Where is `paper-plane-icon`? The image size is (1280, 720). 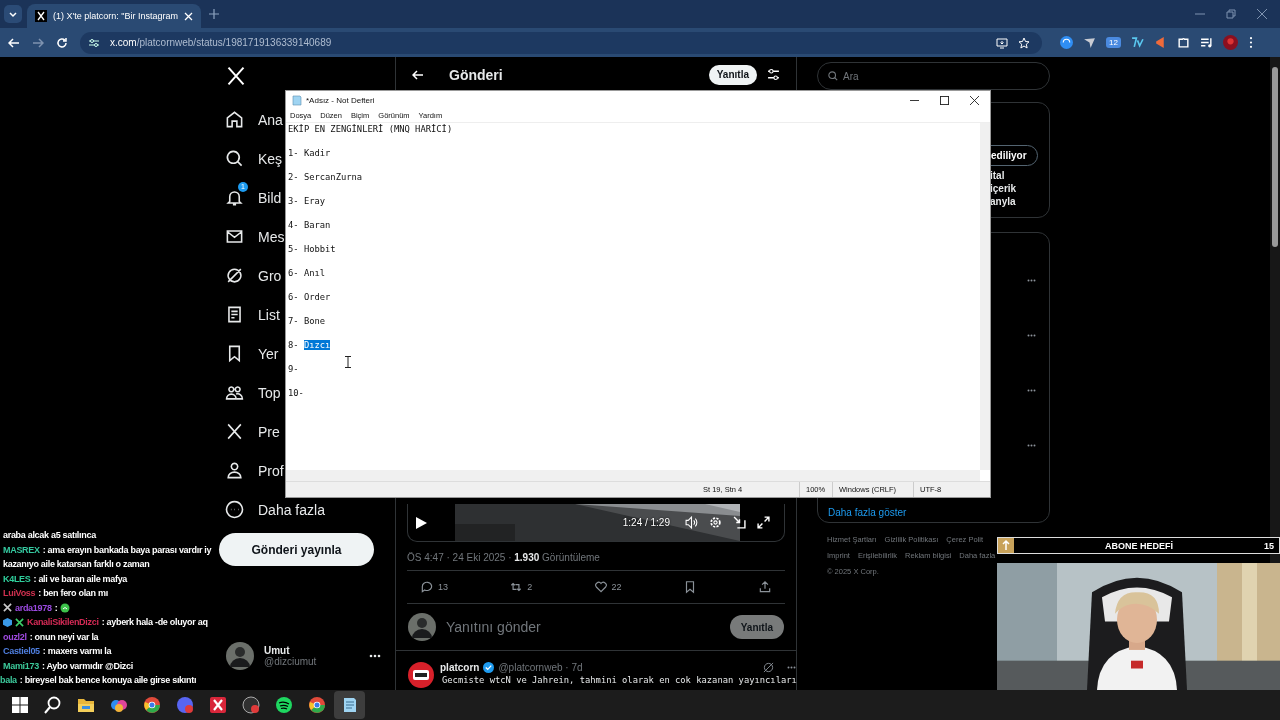
paper-plane-icon is located at coordinates (1089, 42).